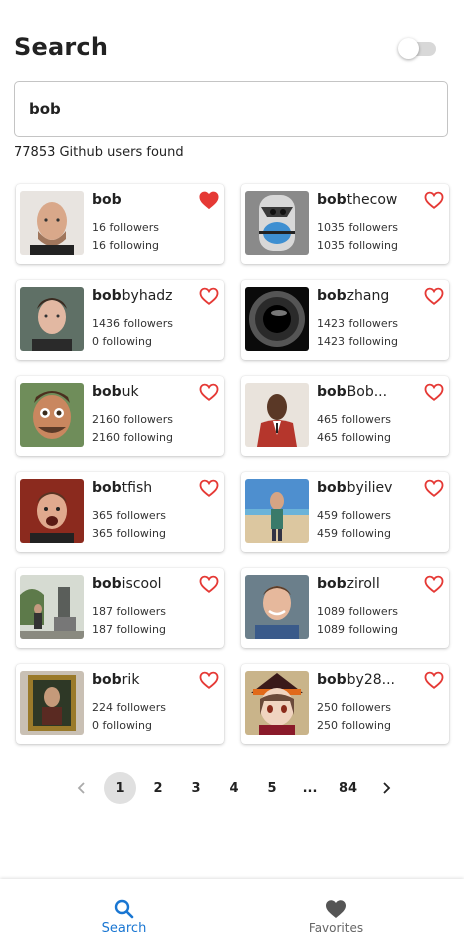  I want to click on prev-page-button, so click(82, 788).